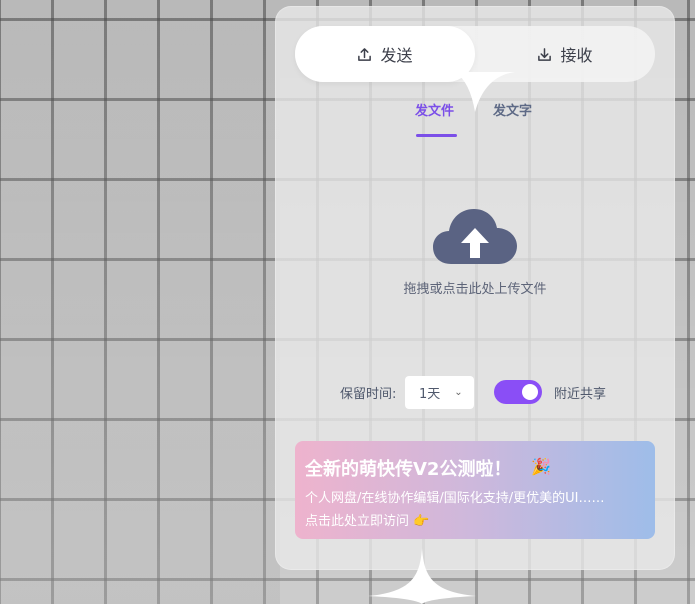 Image resolution: width=695 pixels, height=604 pixels. What do you see at coordinates (396, 55) in the screenshot?
I see `send-mode-label: 发送` at bounding box center [396, 55].